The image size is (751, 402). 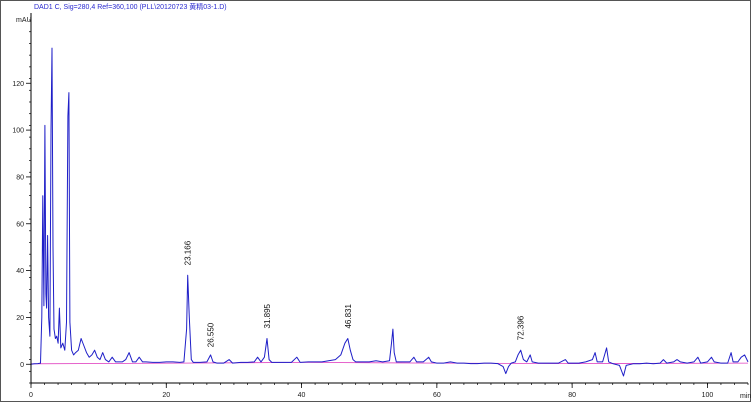 What do you see at coordinates (18, 84) in the screenshot?
I see `y-tick-label: 120` at bounding box center [18, 84].